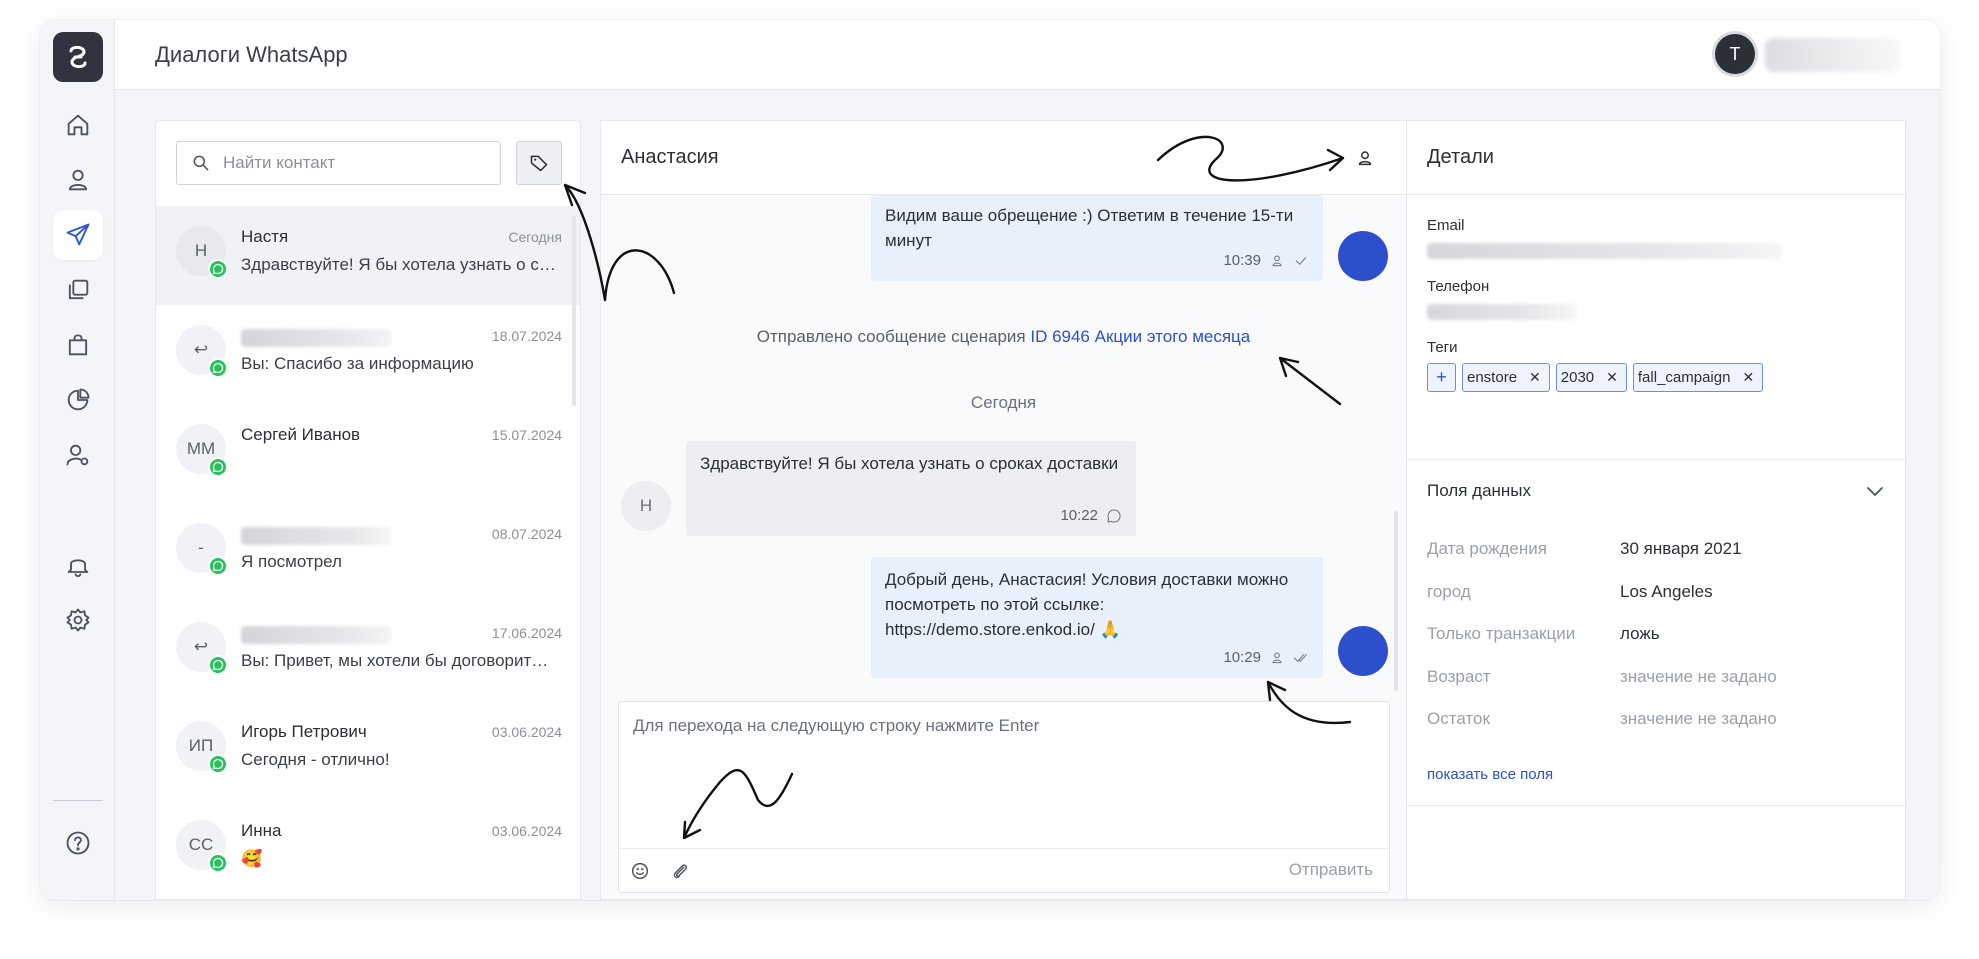 This screenshot has height=959, width=1979. I want to click on tag-chip: 2030 ✕, so click(1591, 377).